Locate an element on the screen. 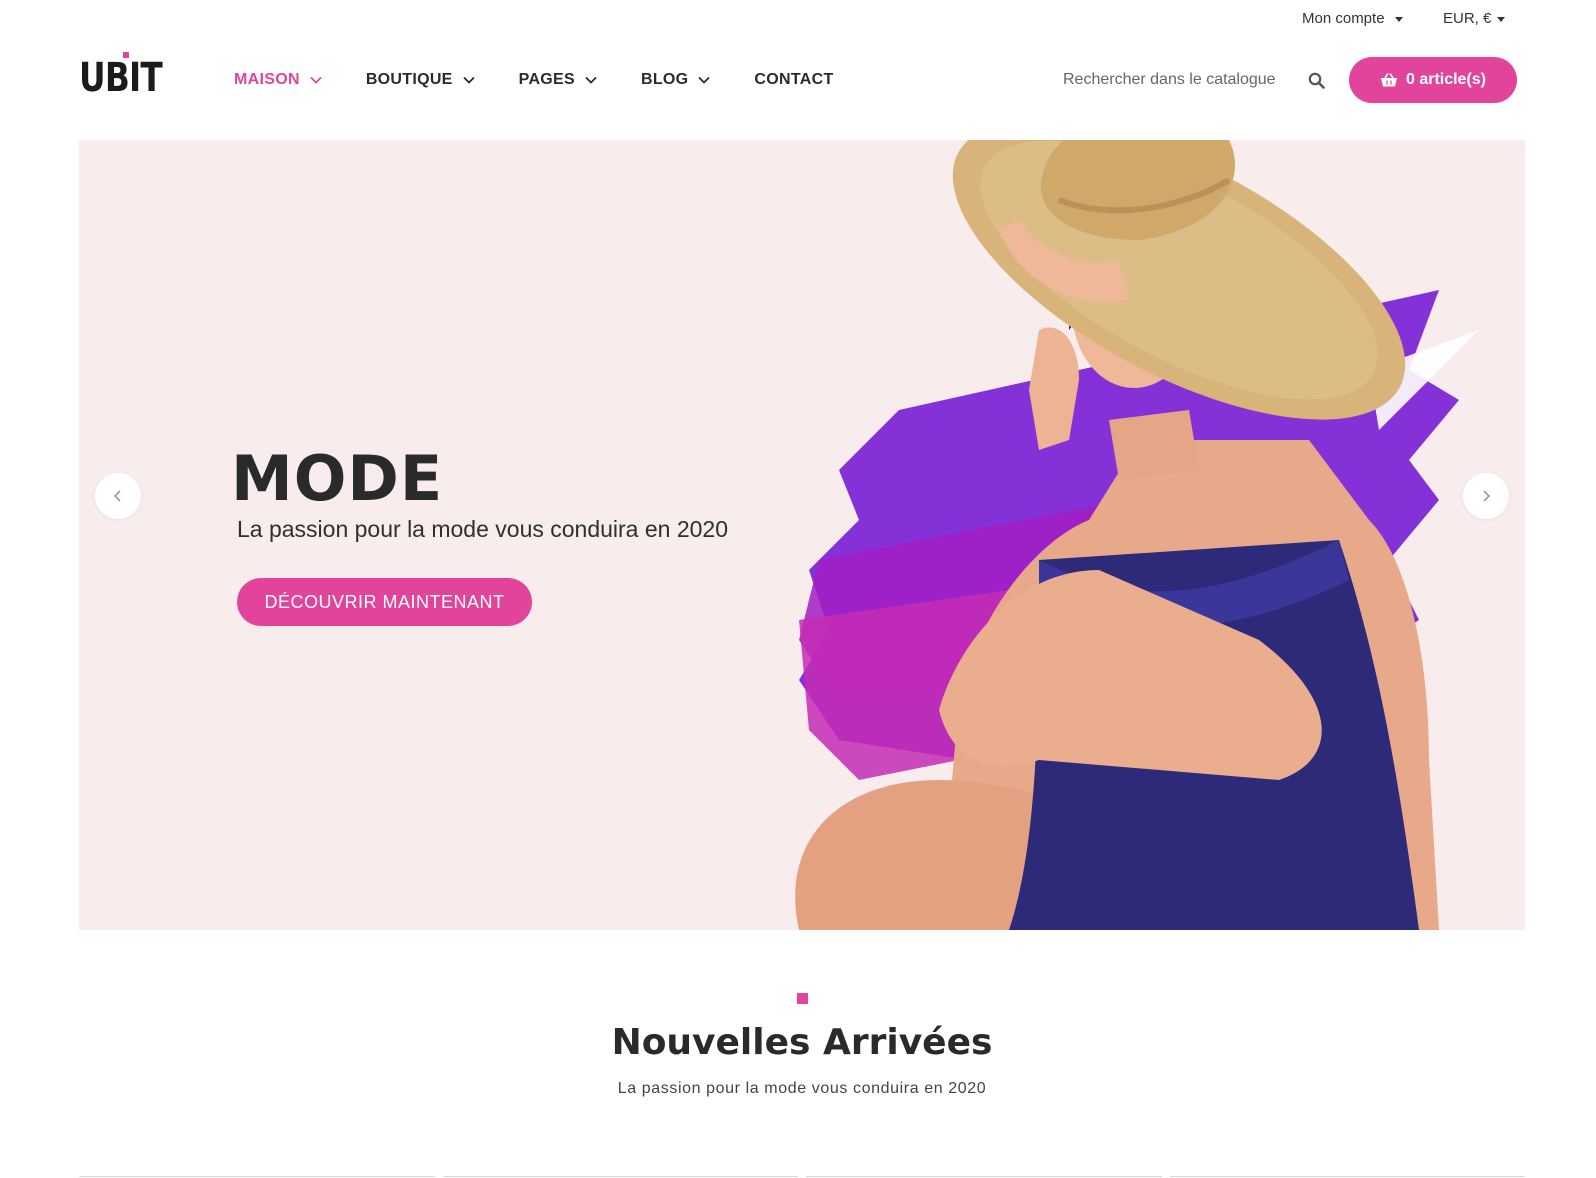  account-dropdown: Mon compte is located at coordinates (1352, 18).